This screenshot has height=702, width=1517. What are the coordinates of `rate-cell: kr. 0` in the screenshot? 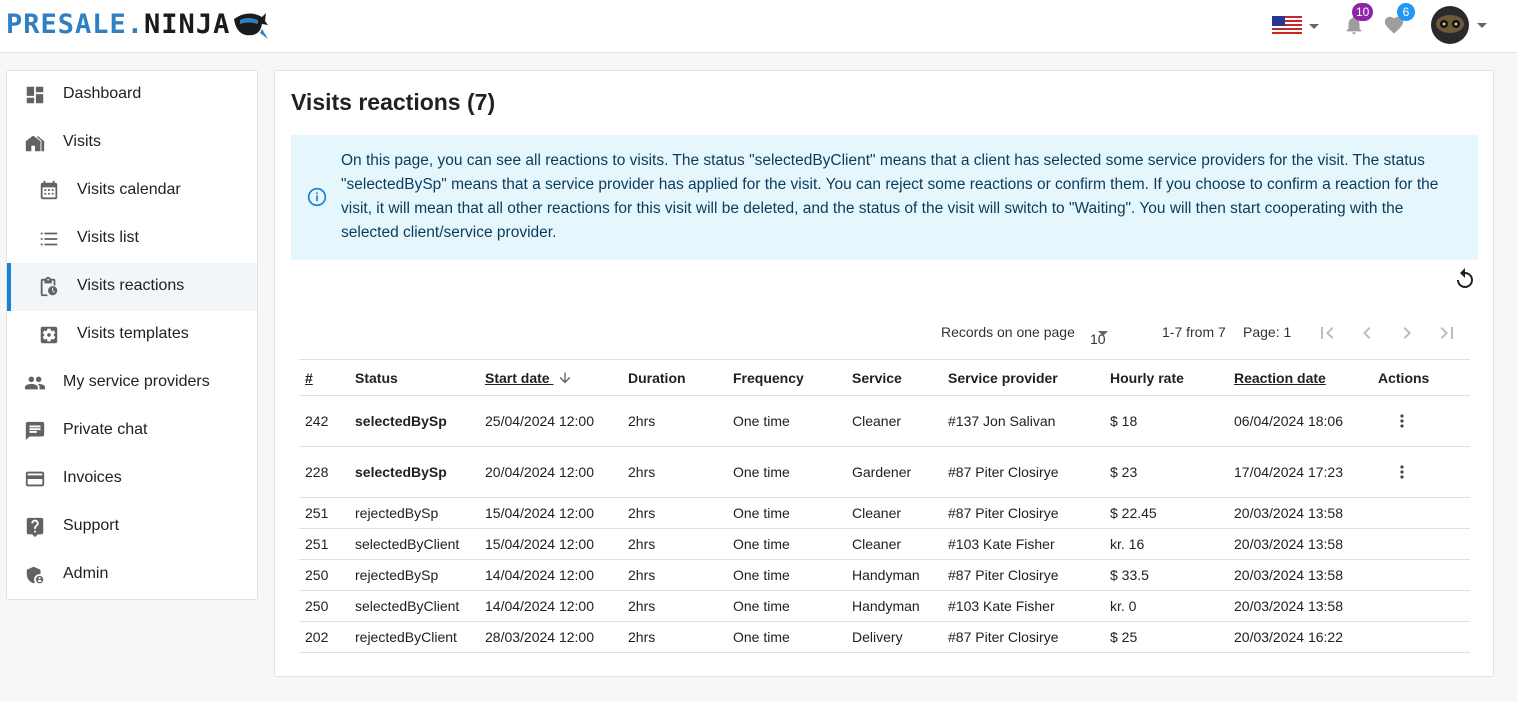 It's located at (1166, 606).